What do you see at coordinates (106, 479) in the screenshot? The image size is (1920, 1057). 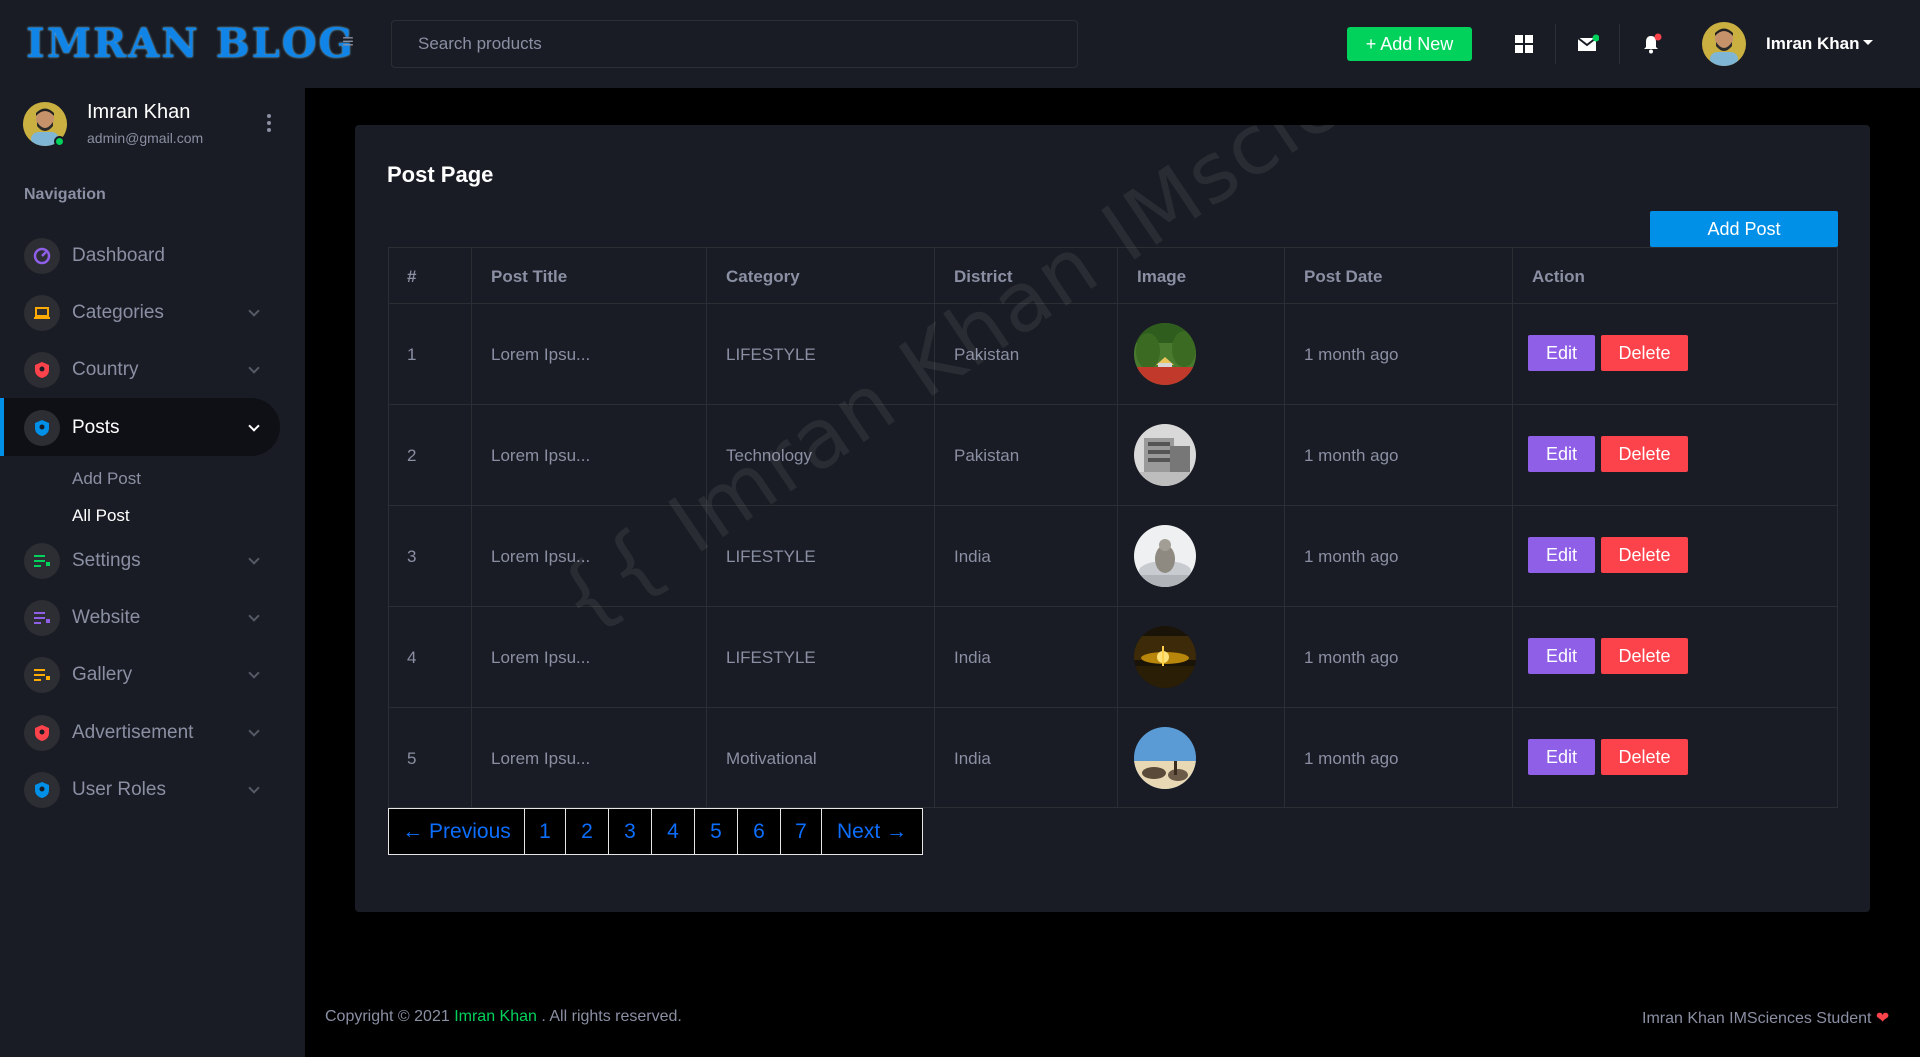 I see `sidebar-subitem-add-post: Add Post` at bounding box center [106, 479].